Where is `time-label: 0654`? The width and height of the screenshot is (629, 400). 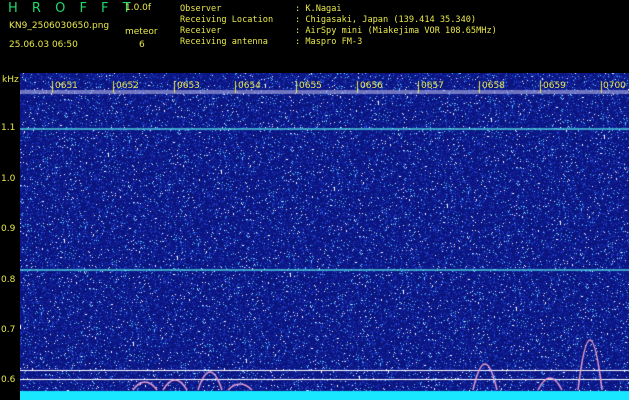
time-label: 0654 is located at coordinates (249, 86).